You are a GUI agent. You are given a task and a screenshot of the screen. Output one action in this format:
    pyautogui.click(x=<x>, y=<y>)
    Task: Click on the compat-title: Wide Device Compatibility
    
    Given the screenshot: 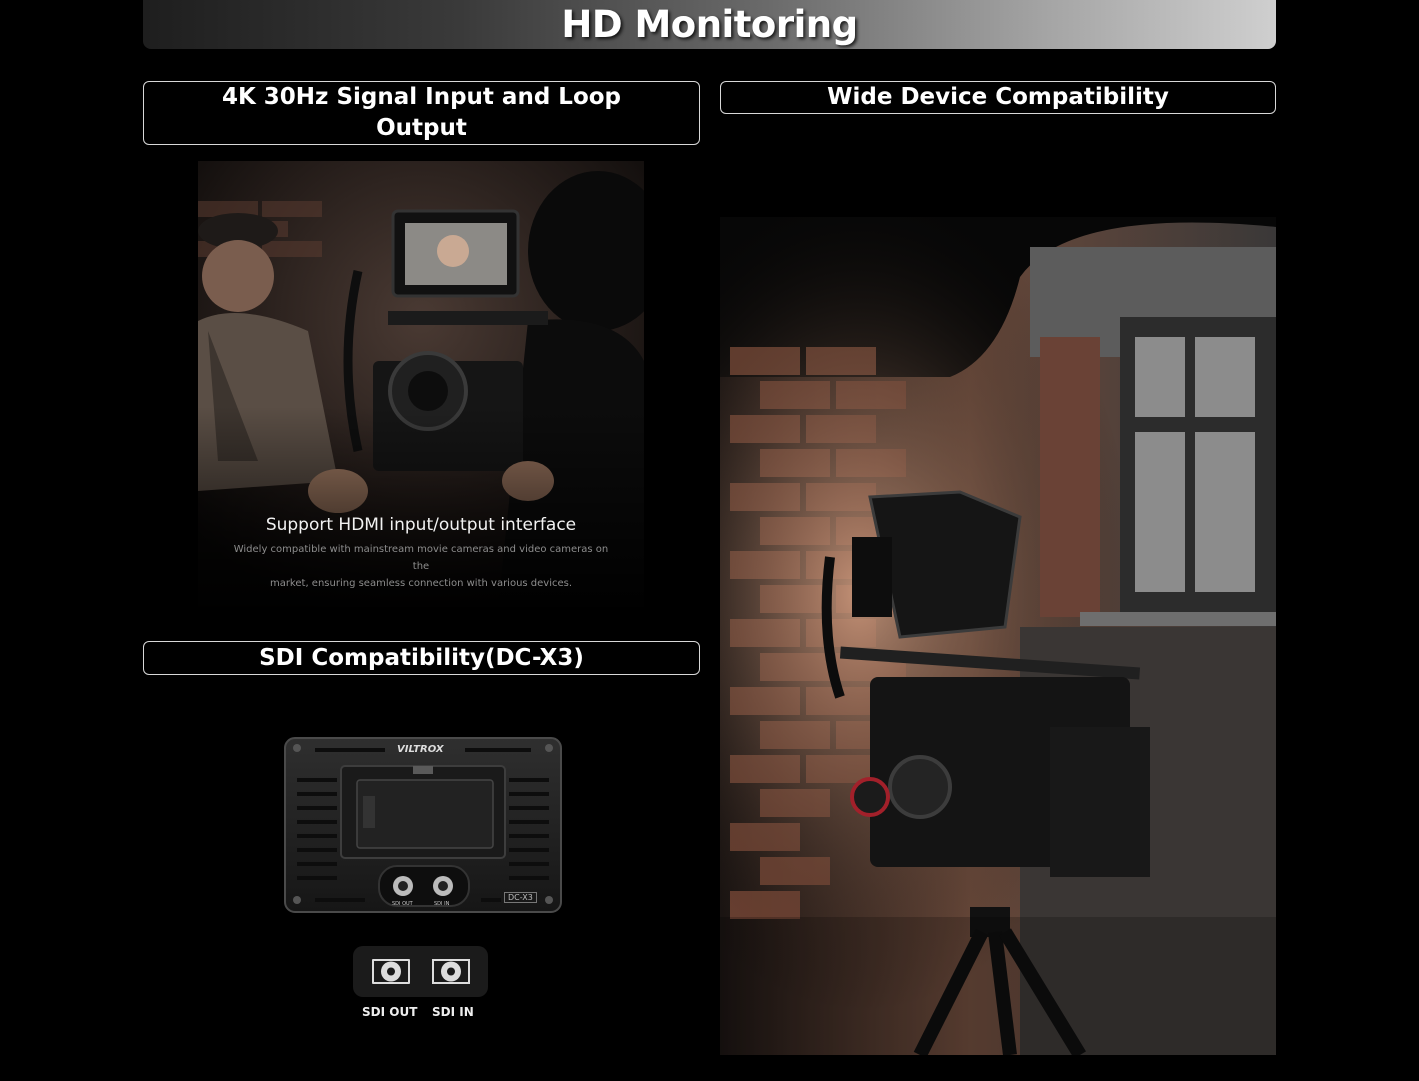 What is the action you would take?
    pyautogui.click(x=998, y=97)
    